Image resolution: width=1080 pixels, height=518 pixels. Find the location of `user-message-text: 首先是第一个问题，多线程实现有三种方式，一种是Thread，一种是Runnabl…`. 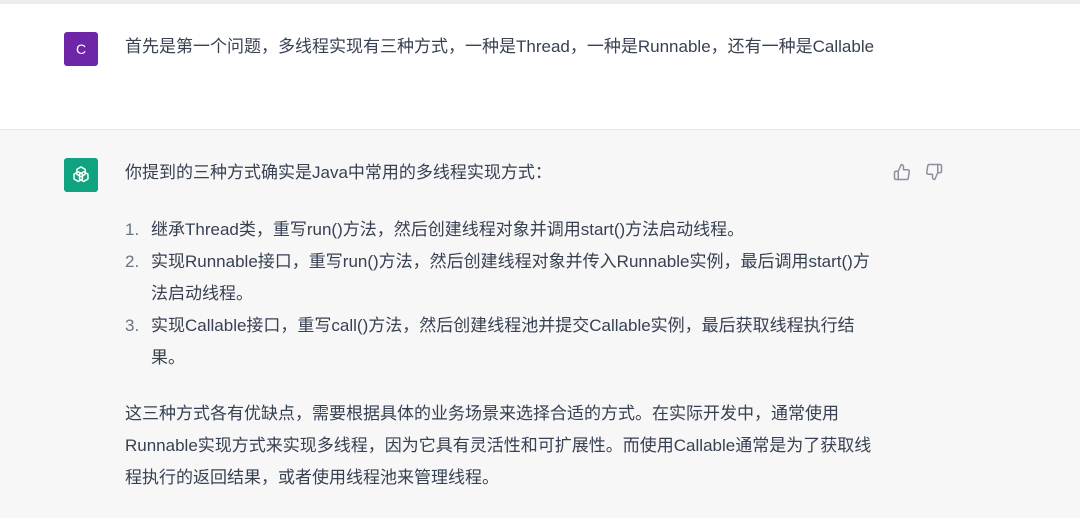

user-message-text: 首先是第一个问题，多线程实现有三种方式，一种是Thread，一种是Runnabl… is located at coordinates (500, 46).